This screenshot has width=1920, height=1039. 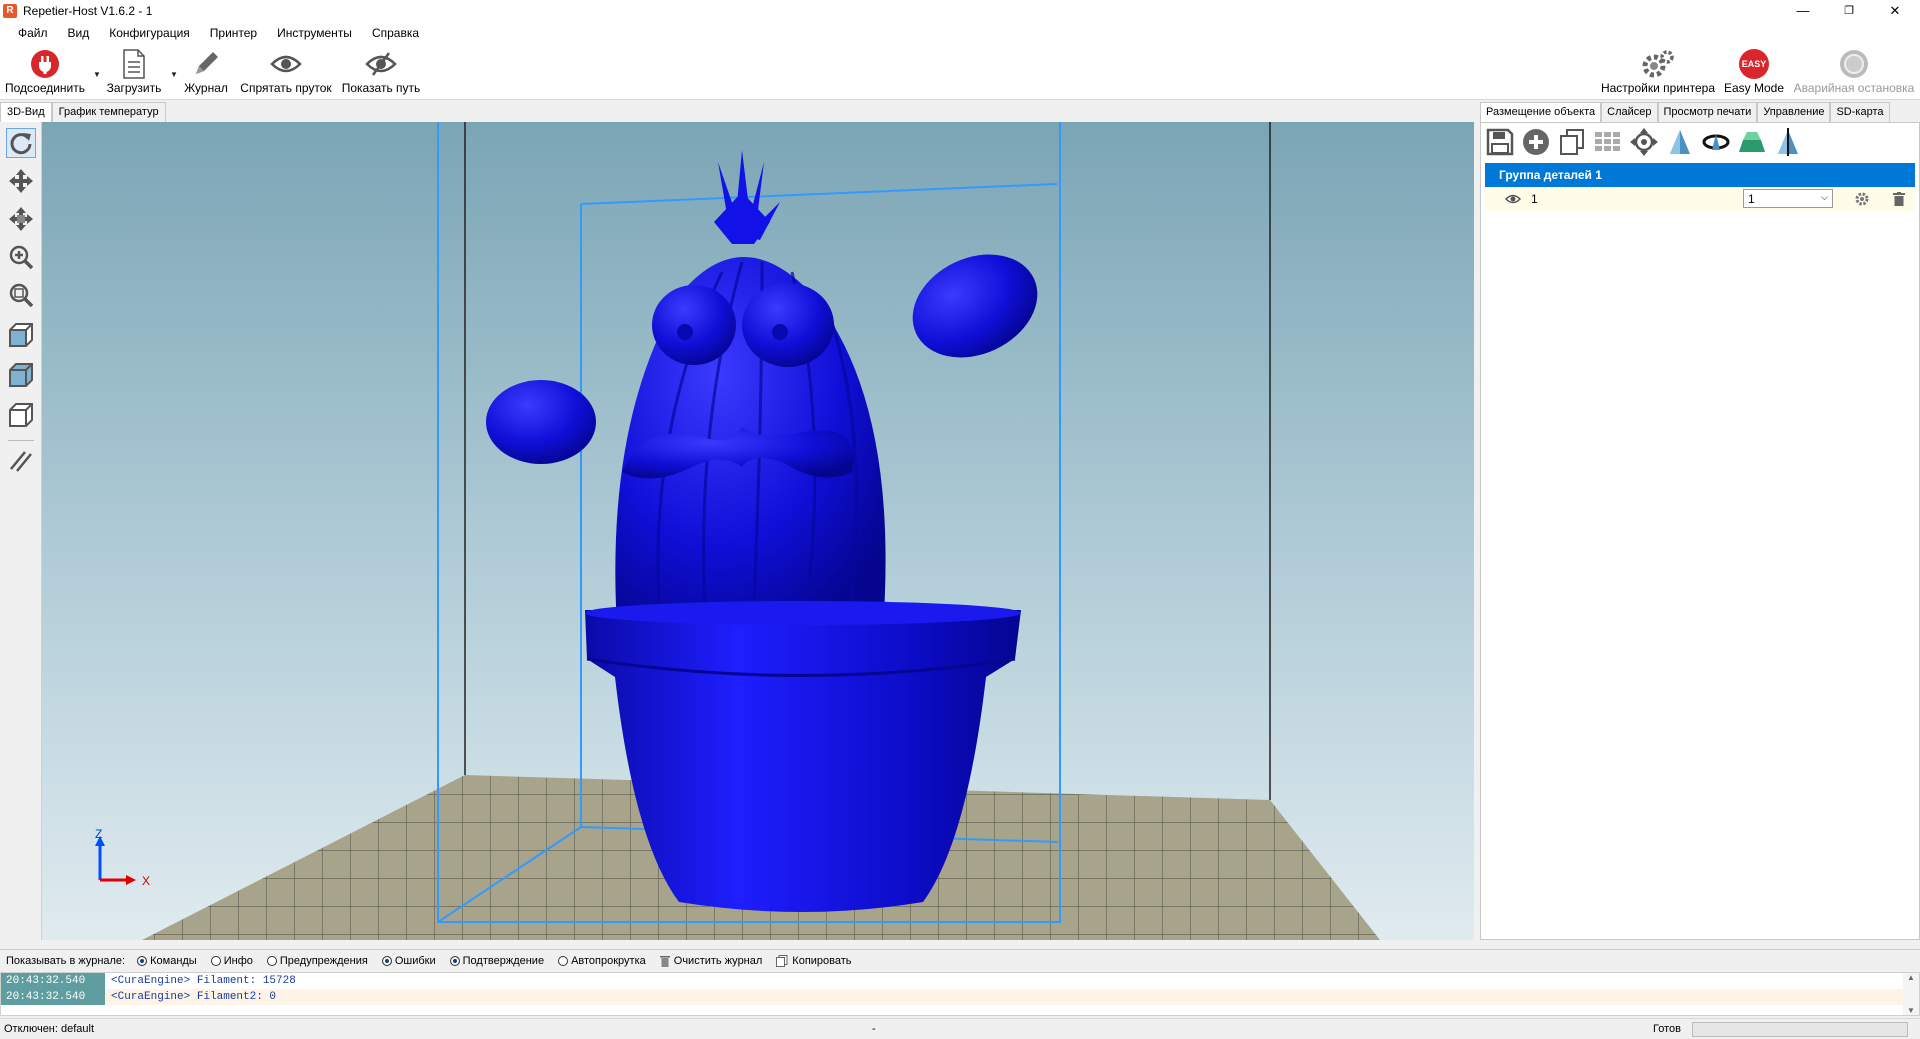 I want to click on show-path-button: Показать путь, so click(x=381, y=71).